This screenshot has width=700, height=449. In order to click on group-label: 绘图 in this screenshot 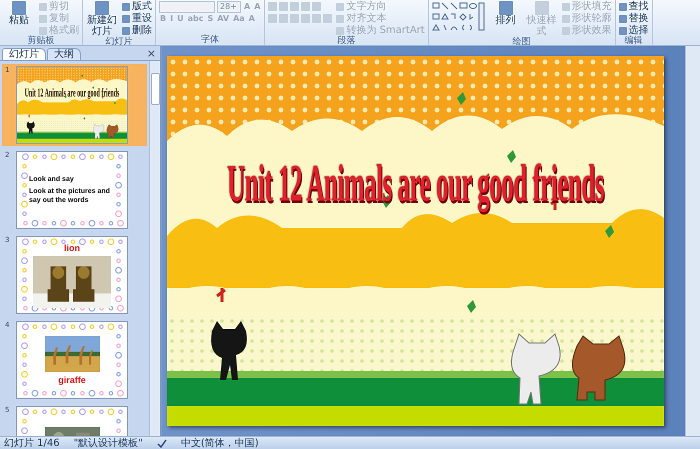, I will do `click(522, 42)`.